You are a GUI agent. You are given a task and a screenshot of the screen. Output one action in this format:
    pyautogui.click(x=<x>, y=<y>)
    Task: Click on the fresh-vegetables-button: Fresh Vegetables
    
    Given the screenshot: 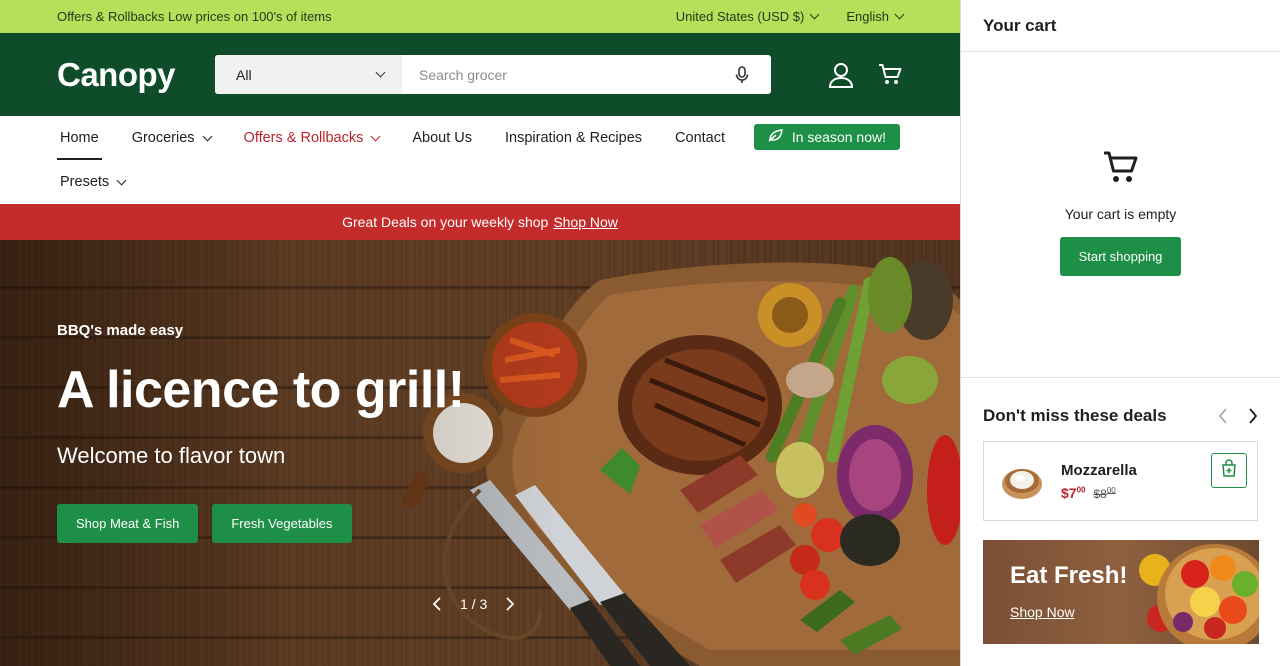 What is the action you would take?
    pyautogui.click(x=282, y=523)
    